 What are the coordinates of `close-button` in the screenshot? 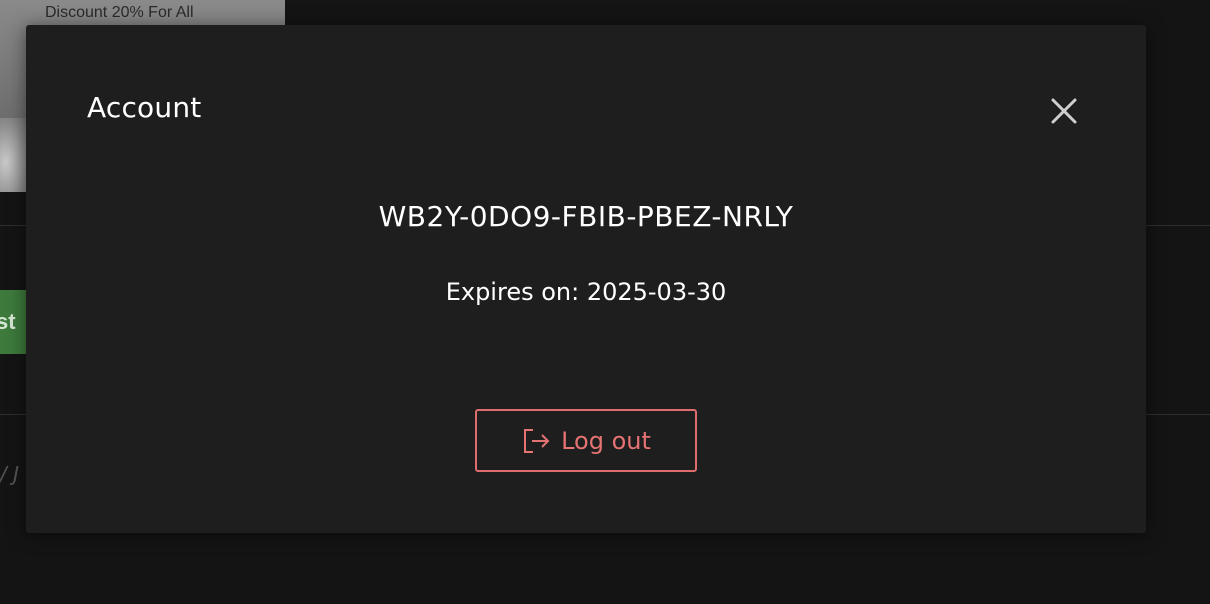 It's located at (1064, 111).